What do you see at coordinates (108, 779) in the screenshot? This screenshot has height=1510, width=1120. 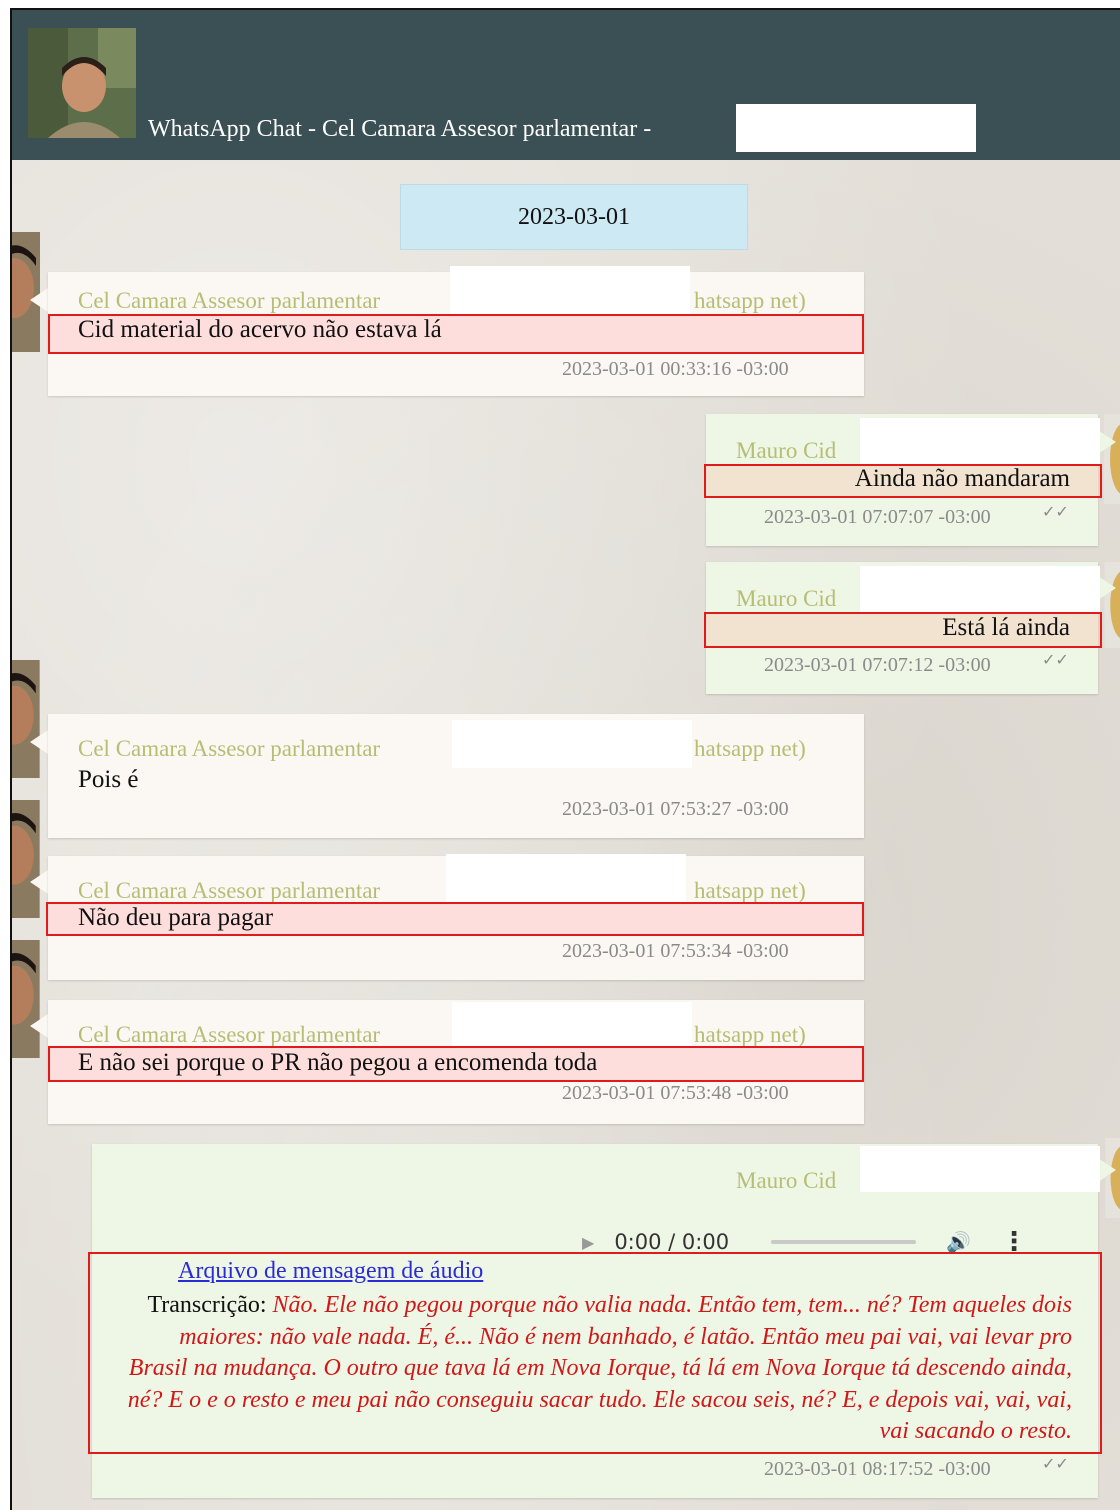 I see `message-text: Pois é` at bounding box center [108, 779].